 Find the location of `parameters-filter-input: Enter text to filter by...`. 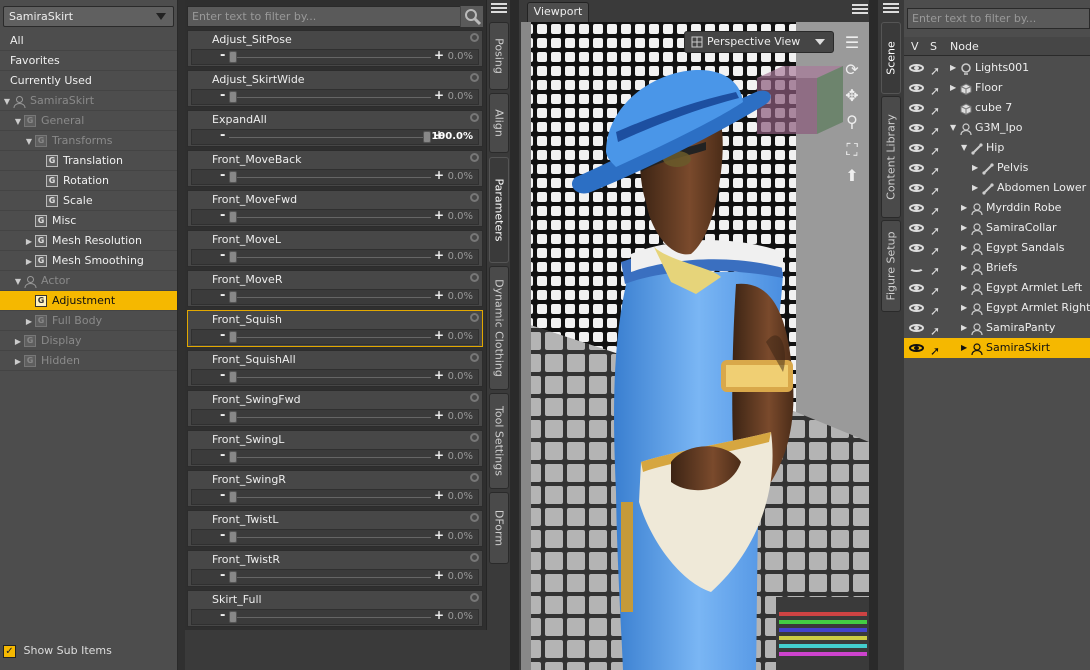

parameters-filter-input: Enter text to filter by... is located at coordinates (335, 16).